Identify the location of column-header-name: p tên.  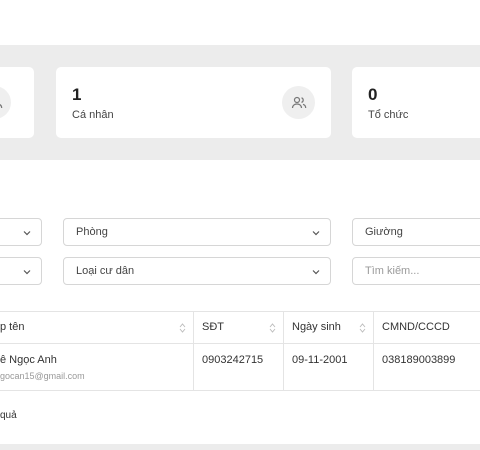
(97, 328).